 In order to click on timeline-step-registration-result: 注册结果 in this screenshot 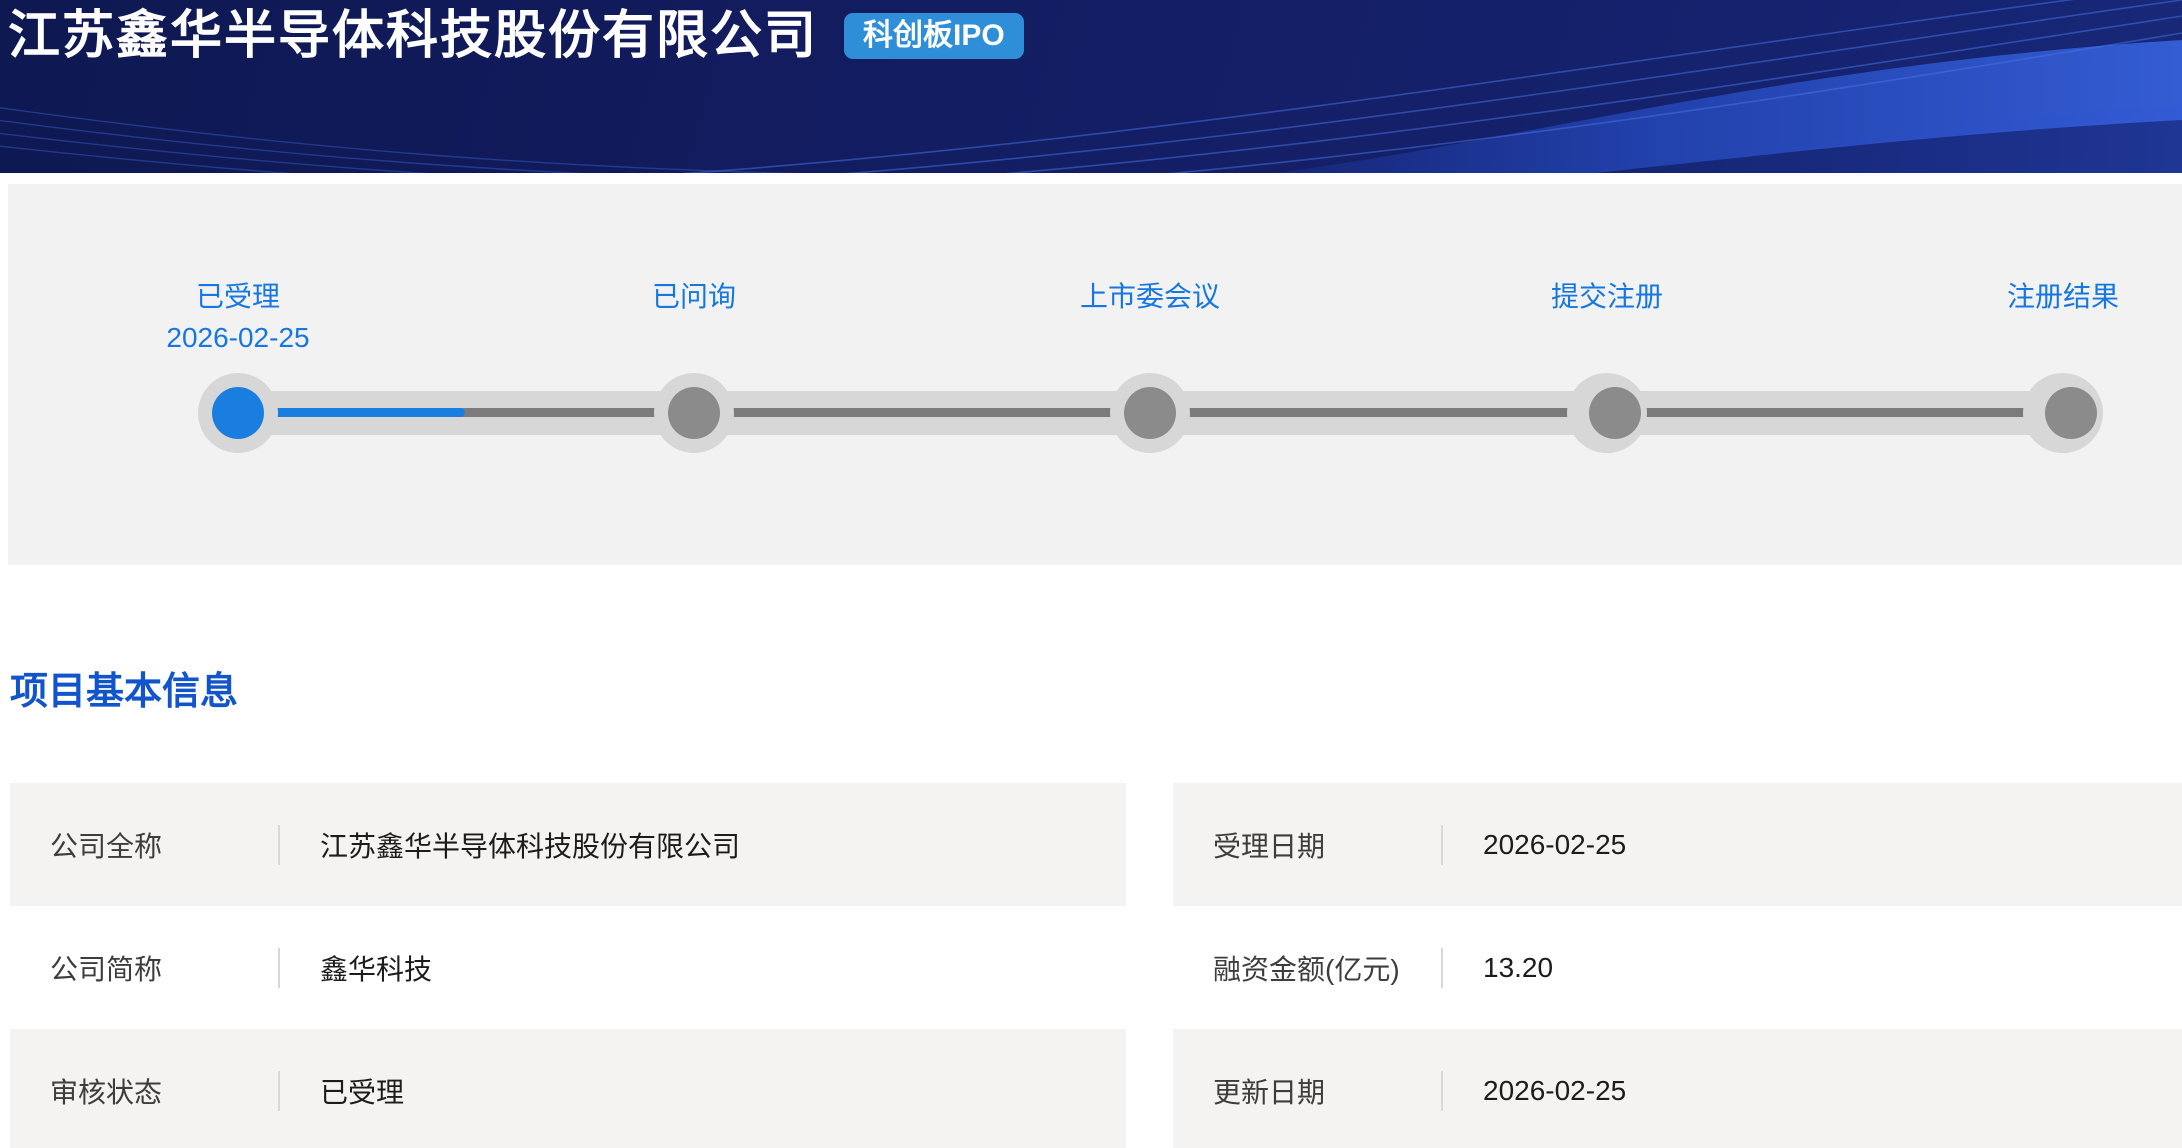, I will do `click(2037, 297)`.